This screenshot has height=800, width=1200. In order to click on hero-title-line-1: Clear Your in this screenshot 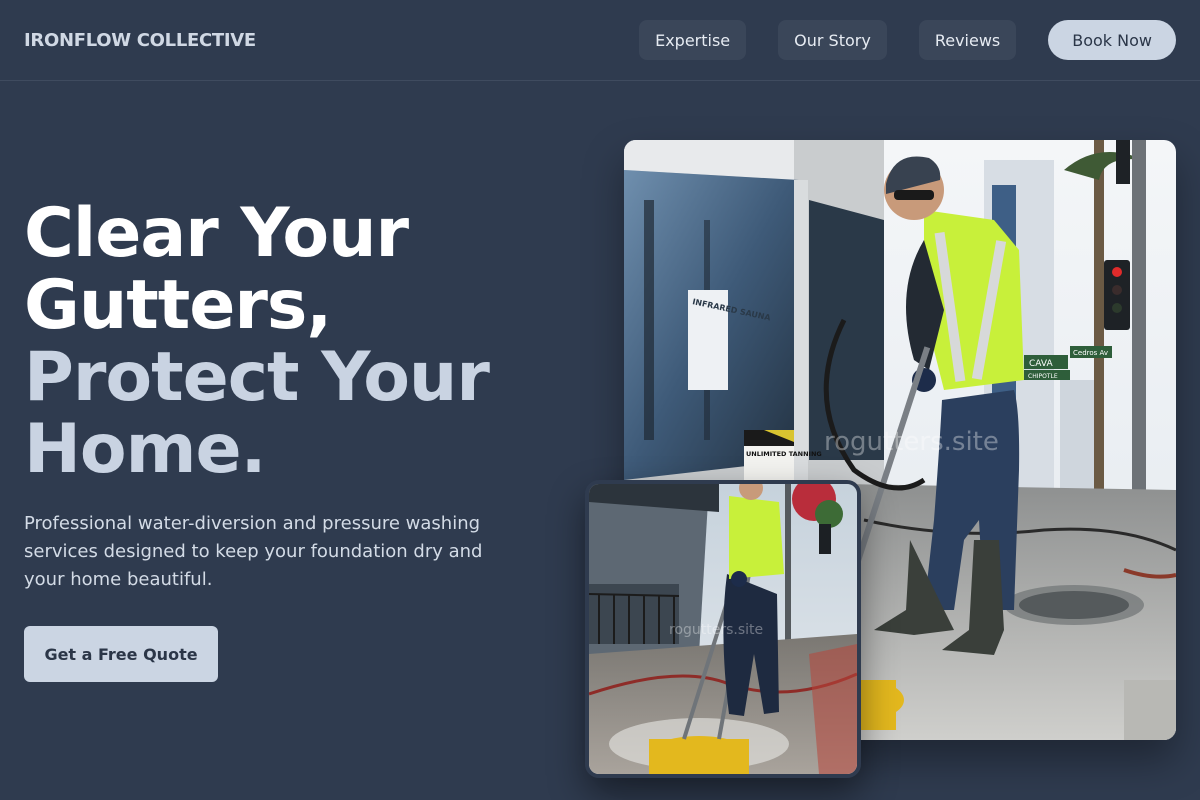, I will do `click(216, 233)`.